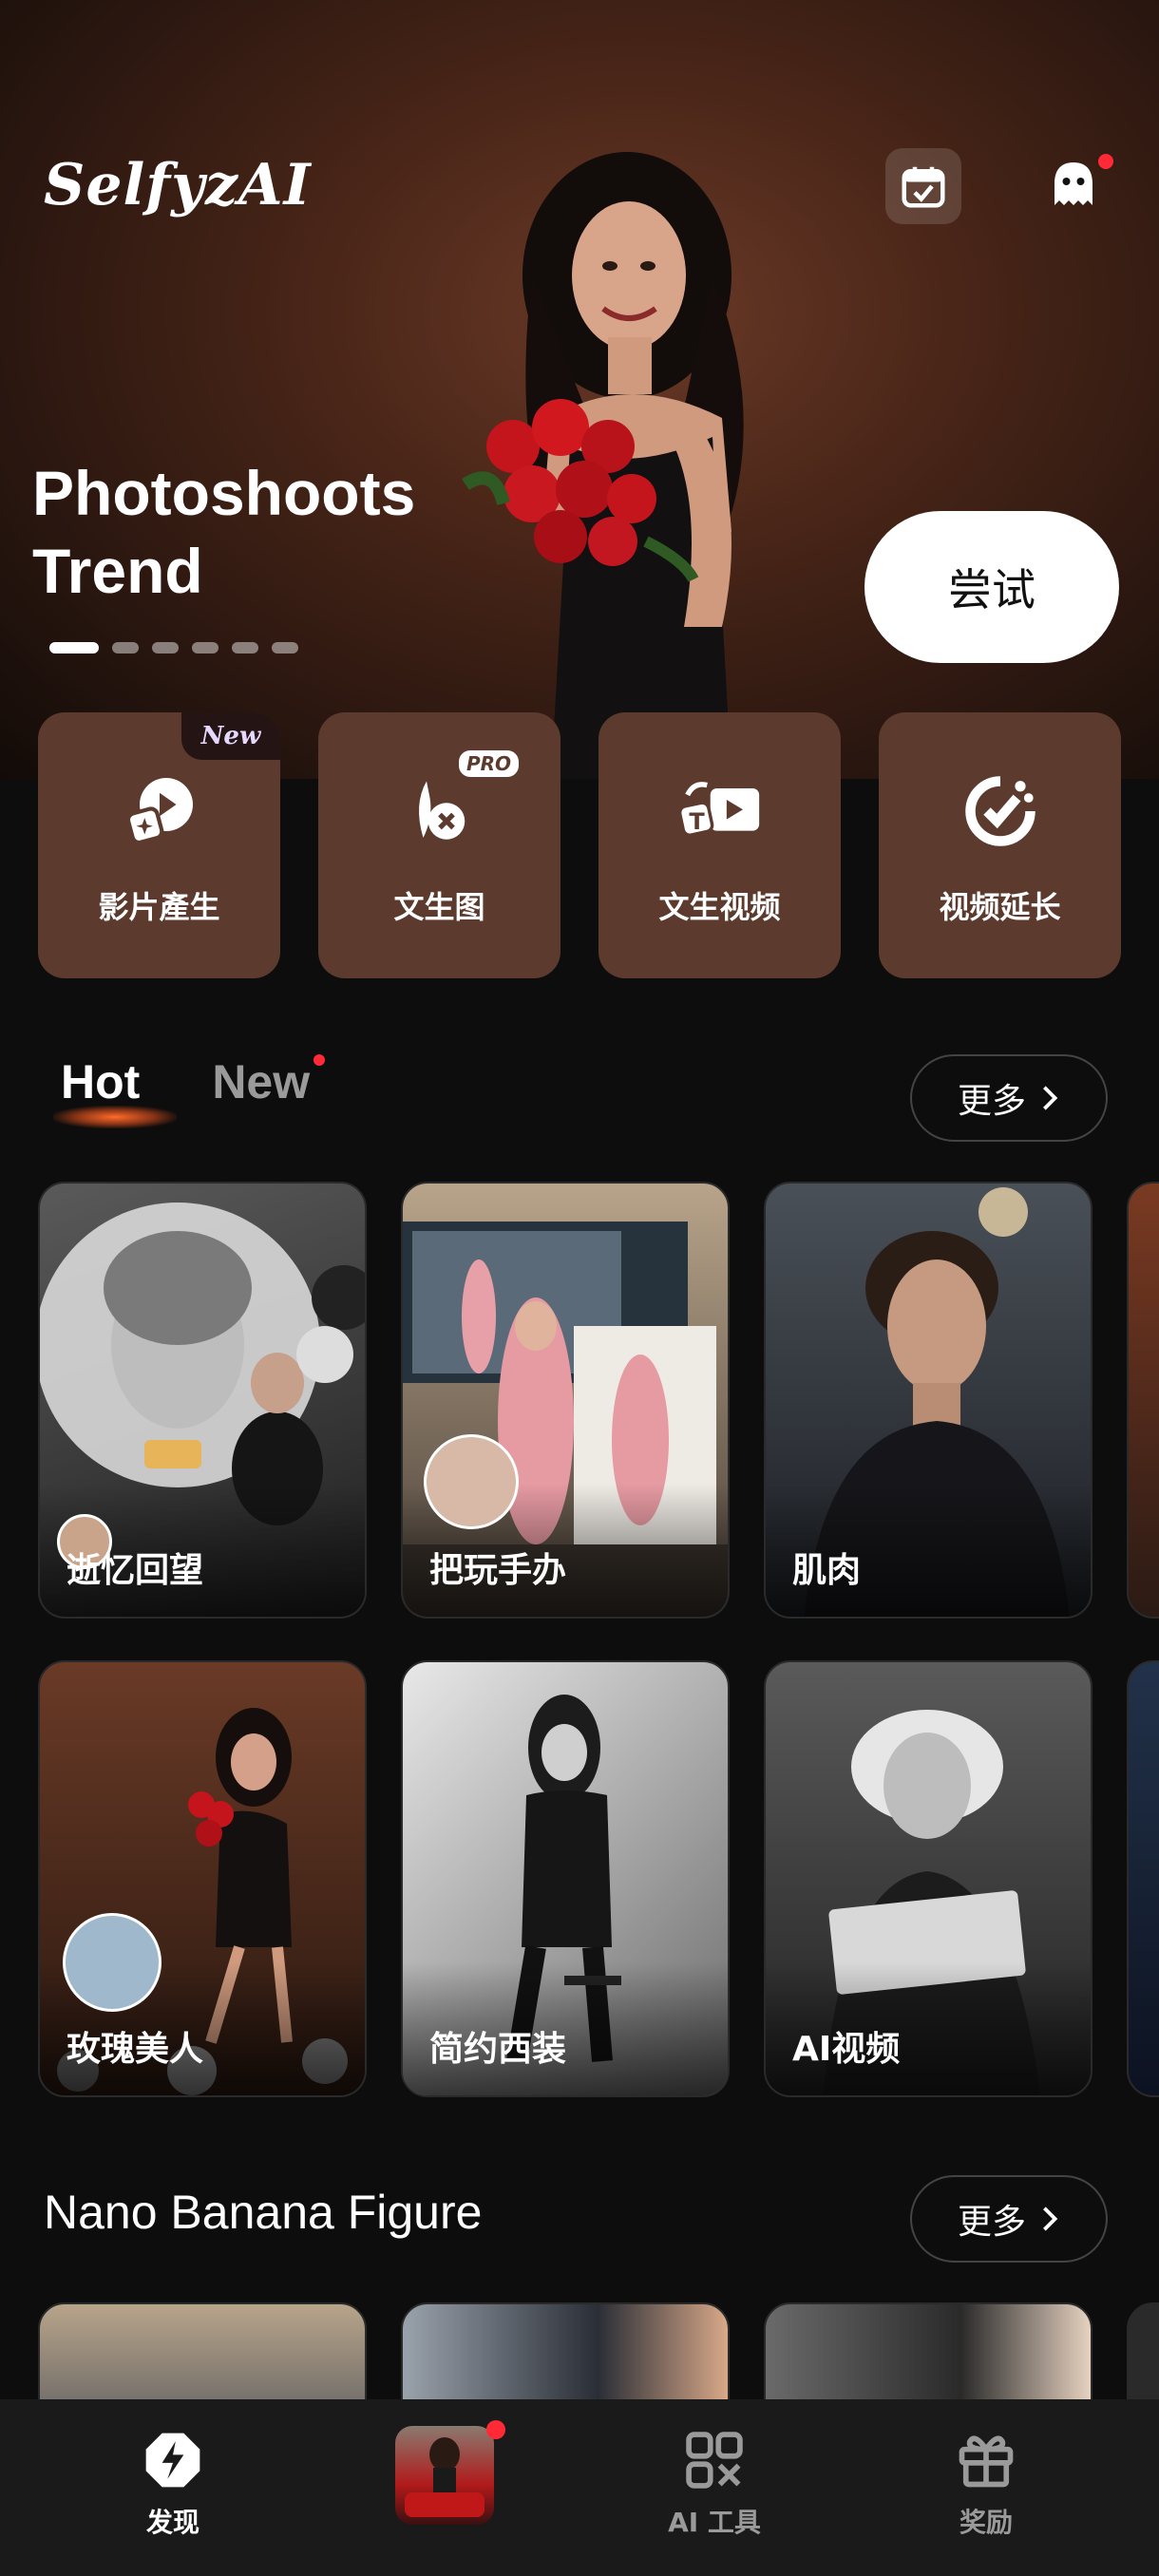 The image size is (1159, 2576). I want to click on nav-label: 发现, so click(172, 2522).